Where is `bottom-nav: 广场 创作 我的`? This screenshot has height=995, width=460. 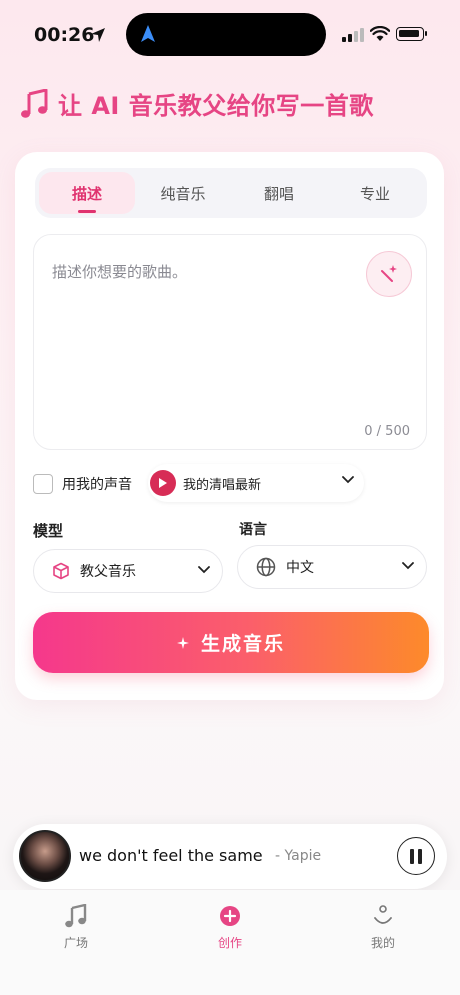
bottom-nav: 广场 创作 我的 is located at coordinates (230, 942).